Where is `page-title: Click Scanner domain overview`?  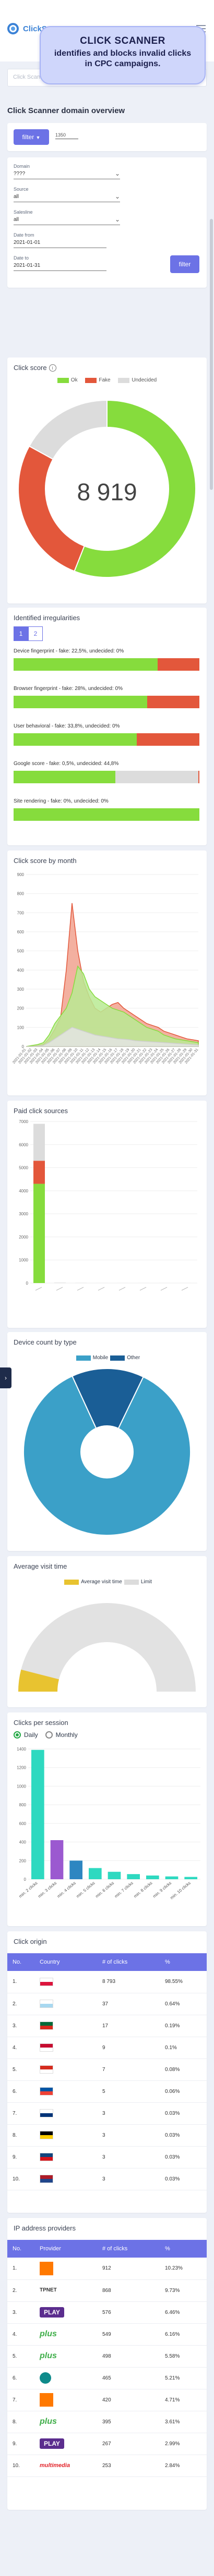 page-title: Click Scanner domain overview is located at coordinates (66, 110).